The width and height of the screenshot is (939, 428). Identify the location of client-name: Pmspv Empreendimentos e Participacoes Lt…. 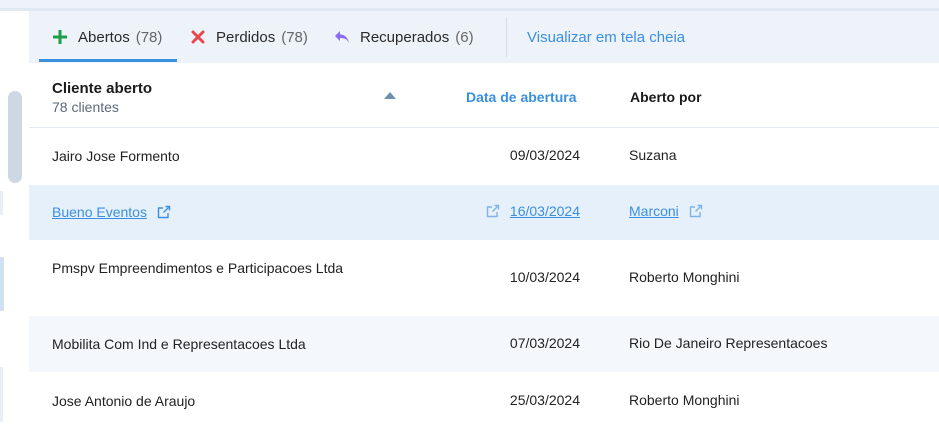
(198, 268).